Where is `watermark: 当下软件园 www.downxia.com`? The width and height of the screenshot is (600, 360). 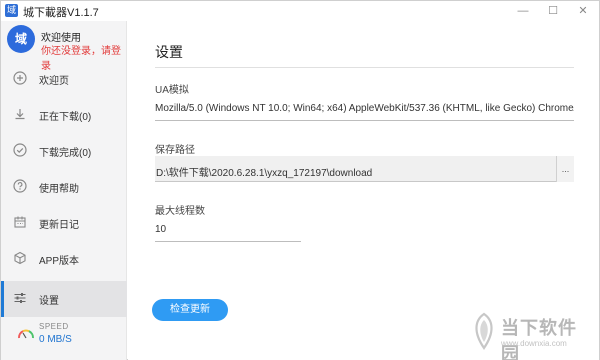
watermark: 当下软件园 www.downxia.com is located at coordinates (533, 335).